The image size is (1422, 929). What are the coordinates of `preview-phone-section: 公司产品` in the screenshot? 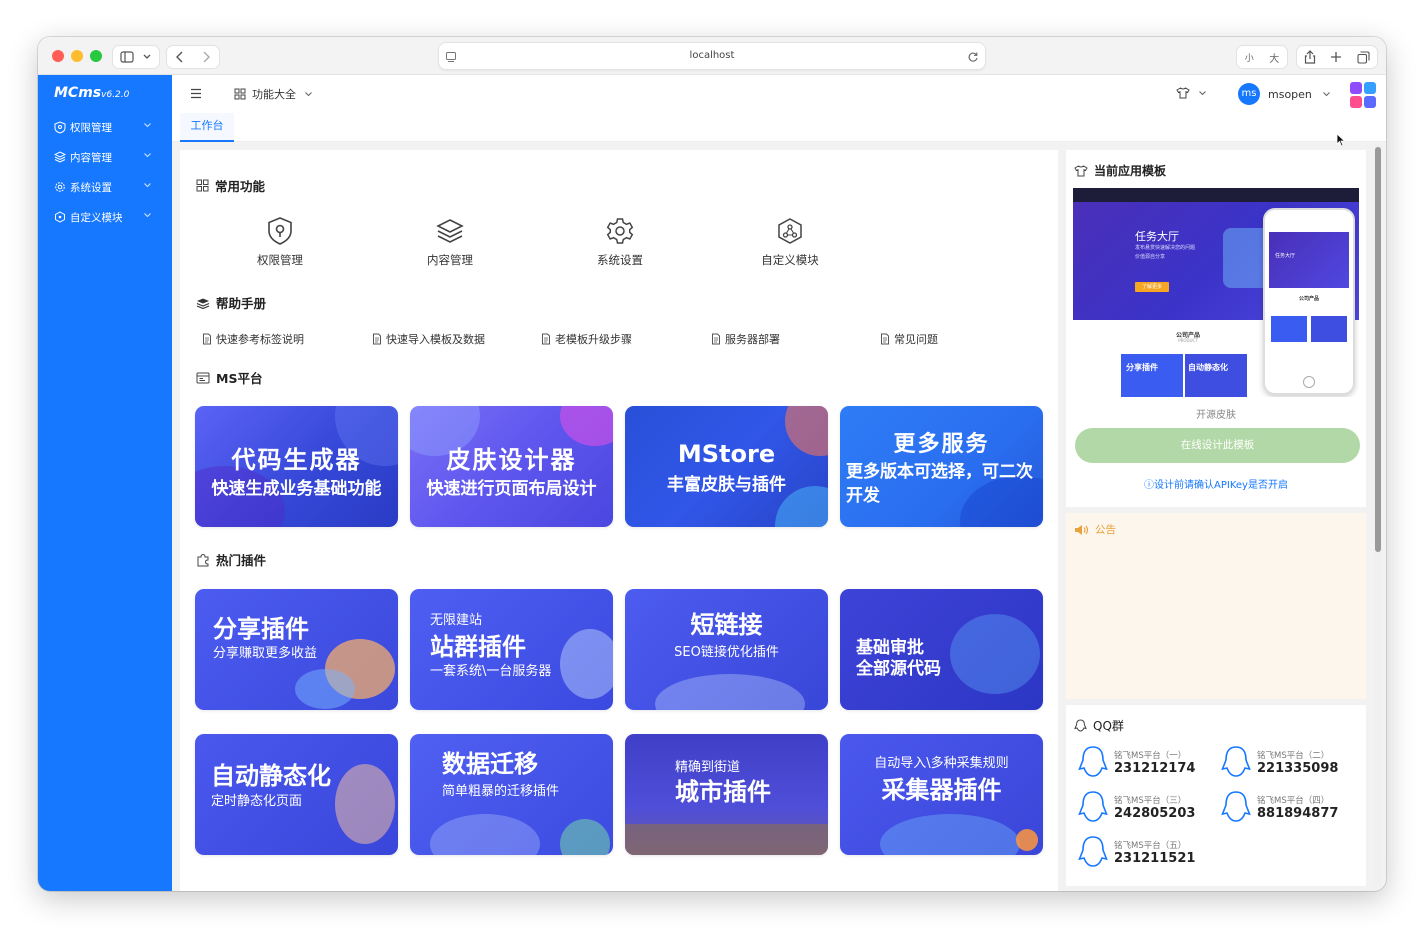 It's located at (1308, 299).